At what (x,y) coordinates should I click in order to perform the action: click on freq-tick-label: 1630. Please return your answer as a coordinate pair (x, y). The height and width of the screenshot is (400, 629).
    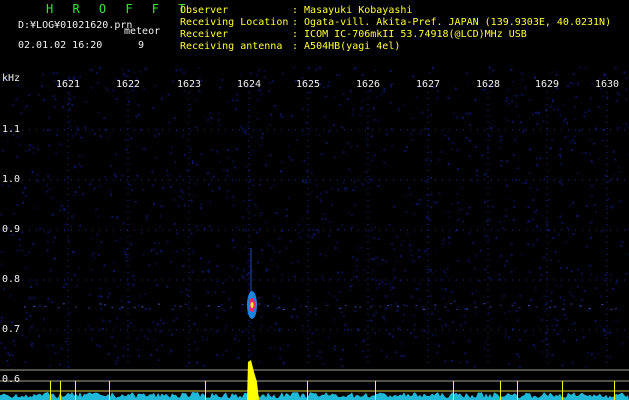
    Looking at the image, I should click on (607, 84).